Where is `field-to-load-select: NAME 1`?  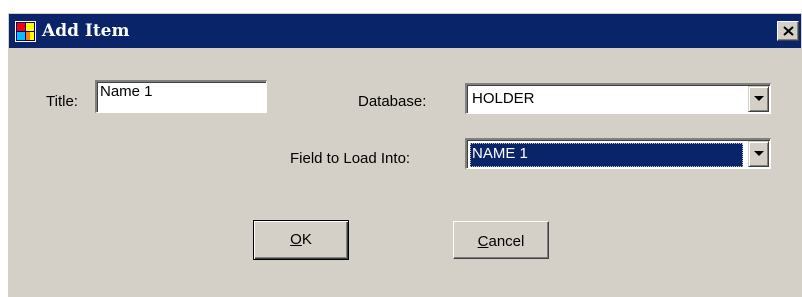 field-to-load-select: NAME 1 is located at coordinates (618, 153).